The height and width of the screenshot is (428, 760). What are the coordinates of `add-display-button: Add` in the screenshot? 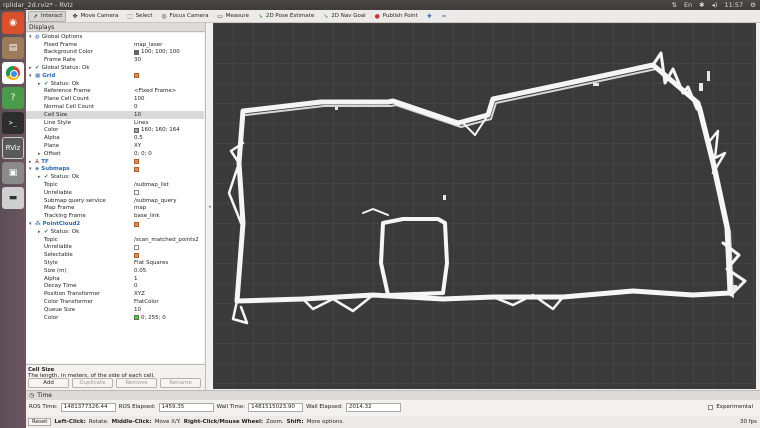 It's located at (48, 382).